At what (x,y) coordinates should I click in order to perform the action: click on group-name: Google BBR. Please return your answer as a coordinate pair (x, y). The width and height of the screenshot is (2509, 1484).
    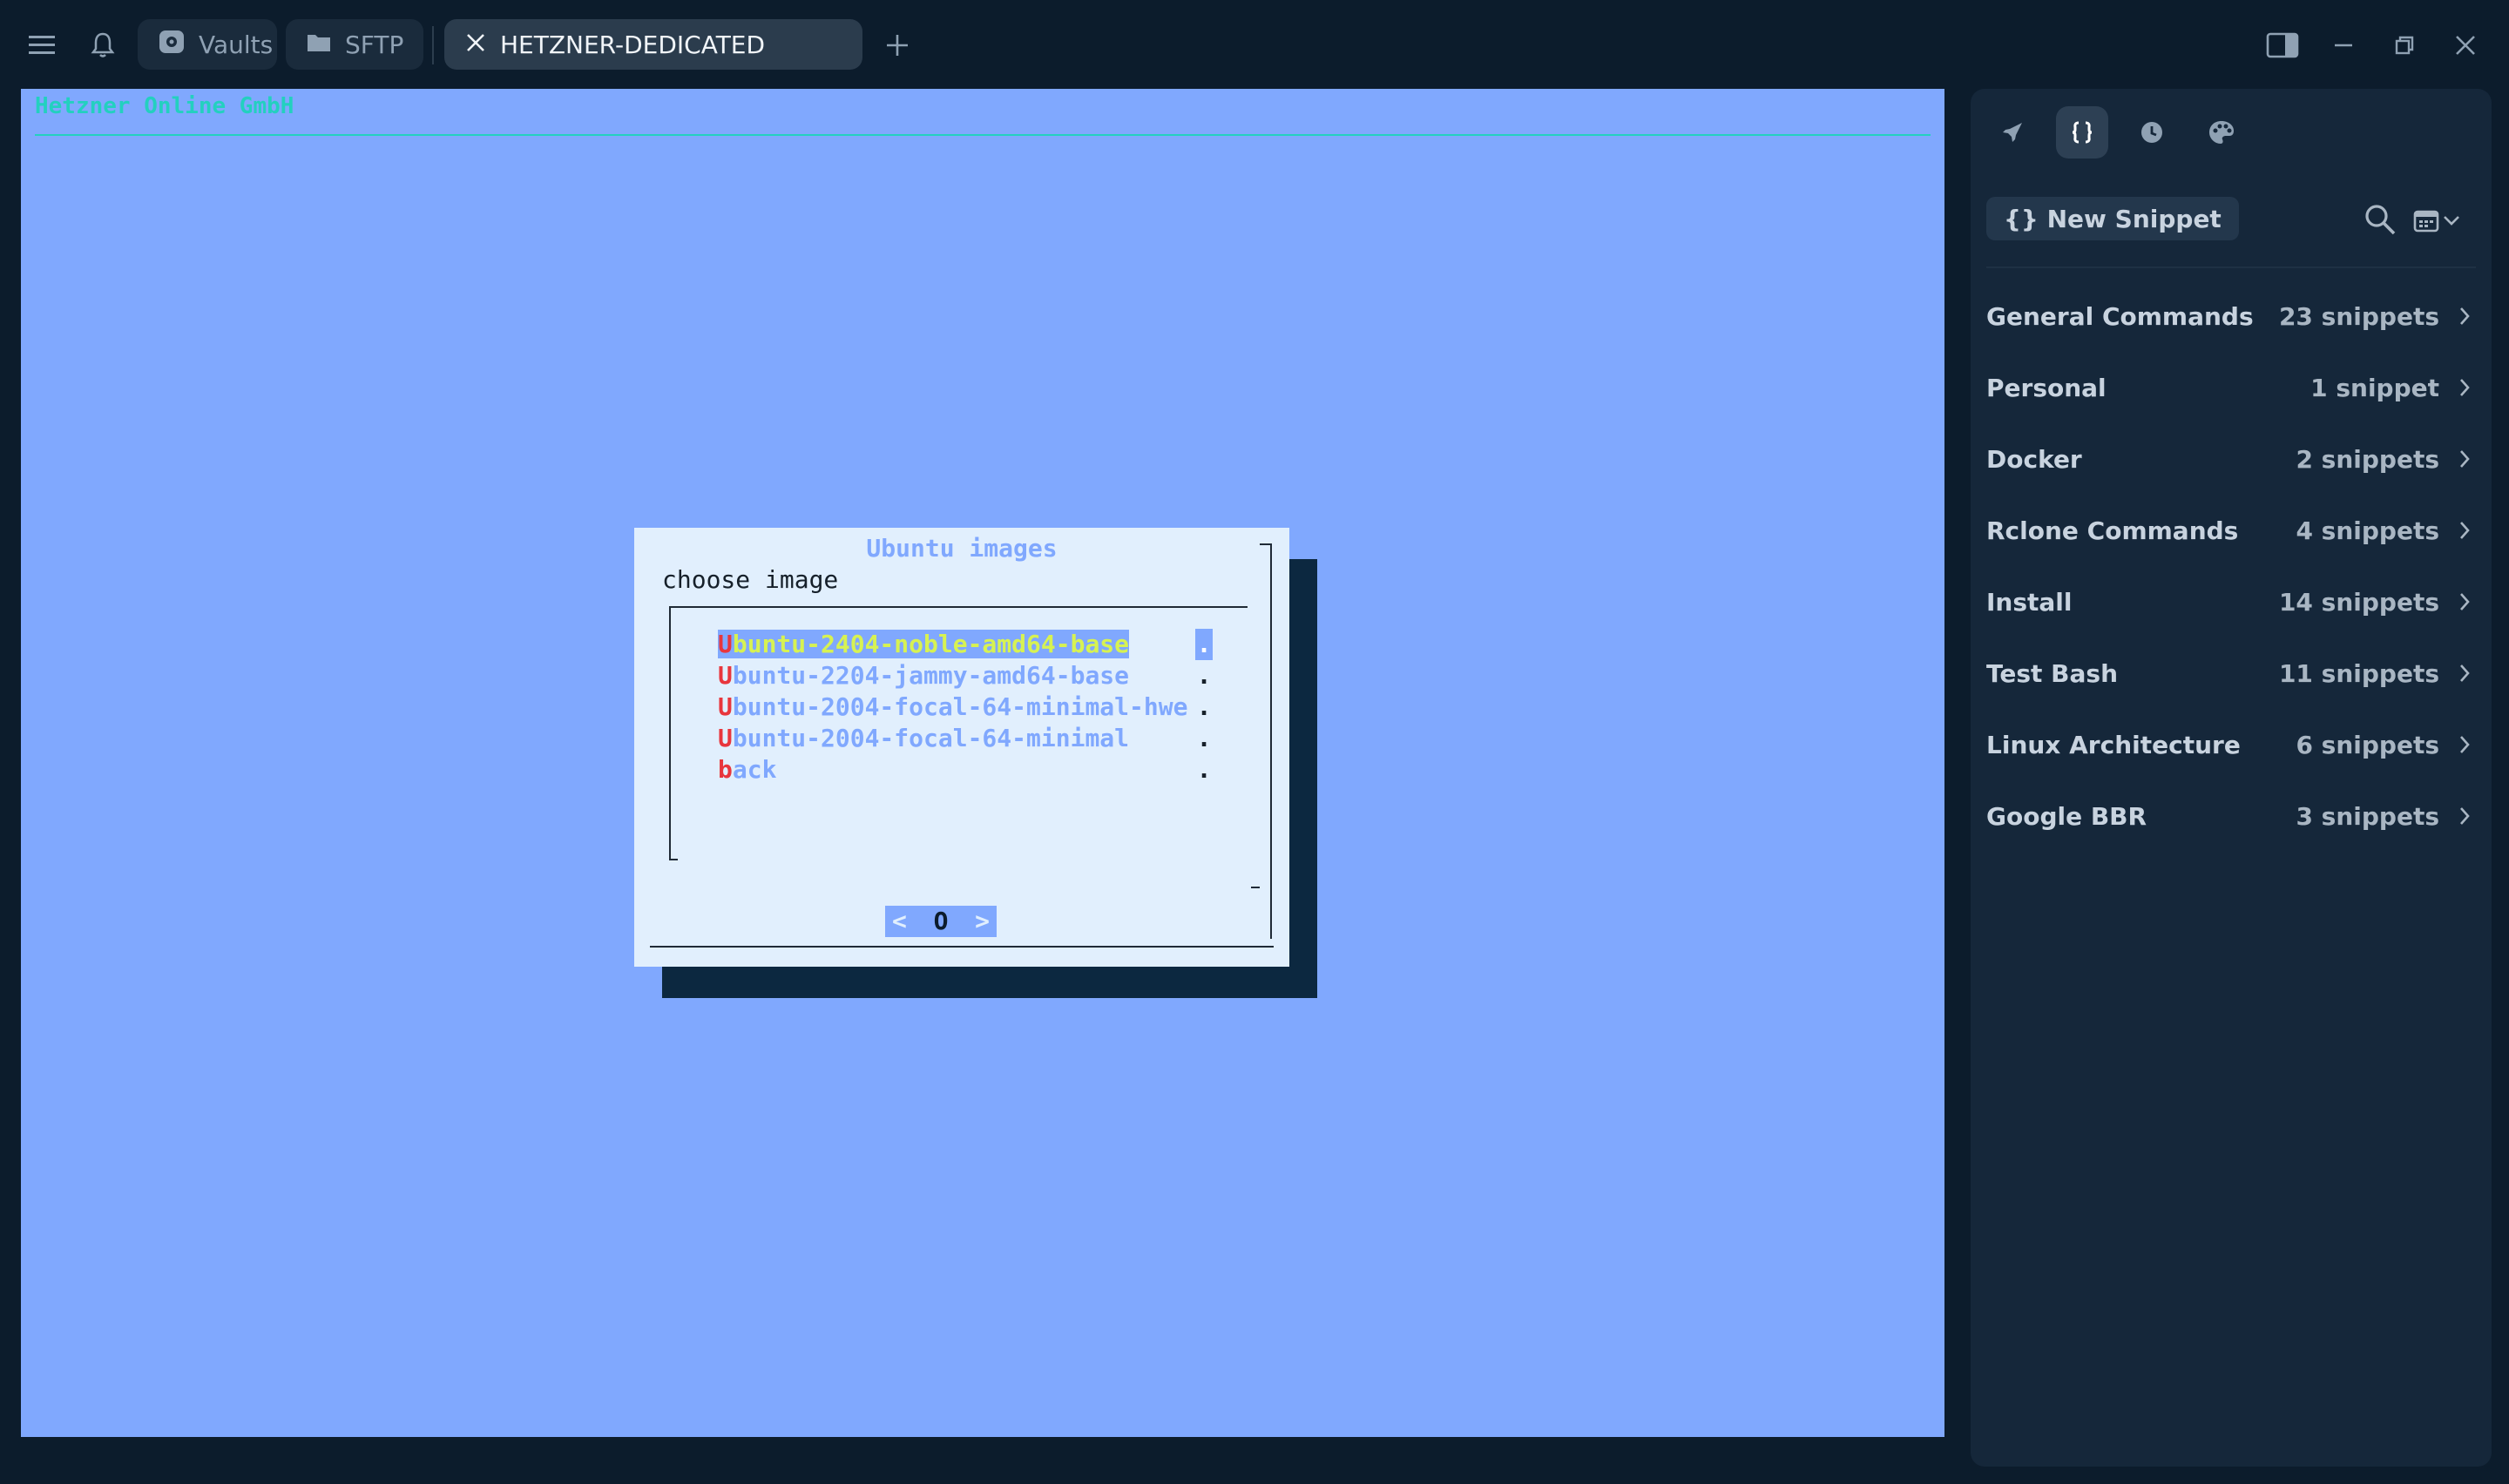
    Looking at the image, I should click on (2066, 816).